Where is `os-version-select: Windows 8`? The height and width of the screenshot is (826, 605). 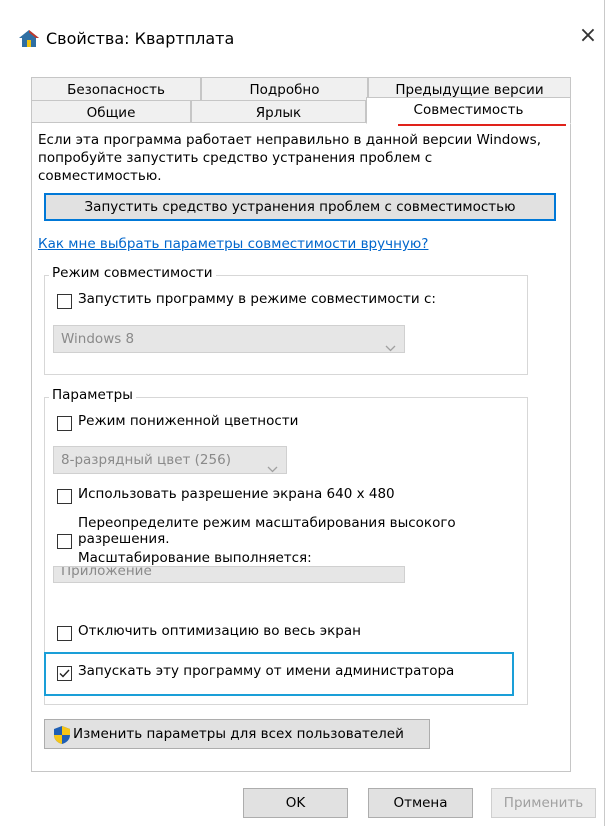 os-version-select: Windows 8 is located at coordinates (229, 339).